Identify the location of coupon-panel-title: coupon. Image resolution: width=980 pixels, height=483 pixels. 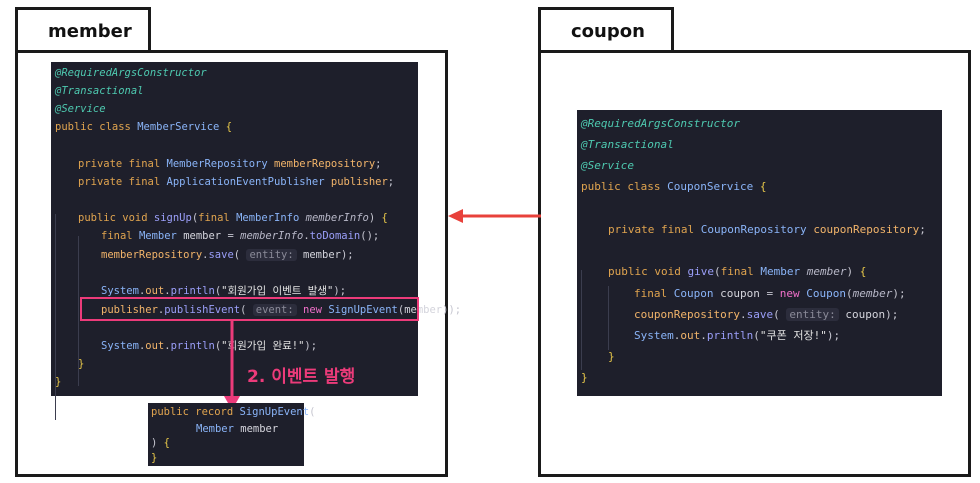
(608, 31).